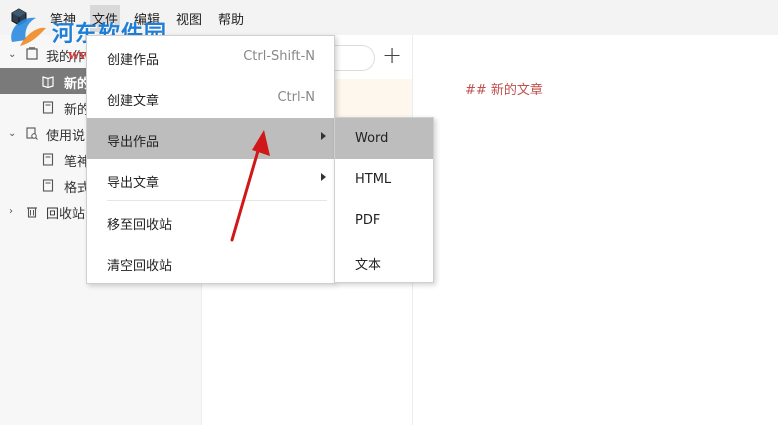  I want to click on sidebar-item-new-work: 新的作品, so click(43, 81).